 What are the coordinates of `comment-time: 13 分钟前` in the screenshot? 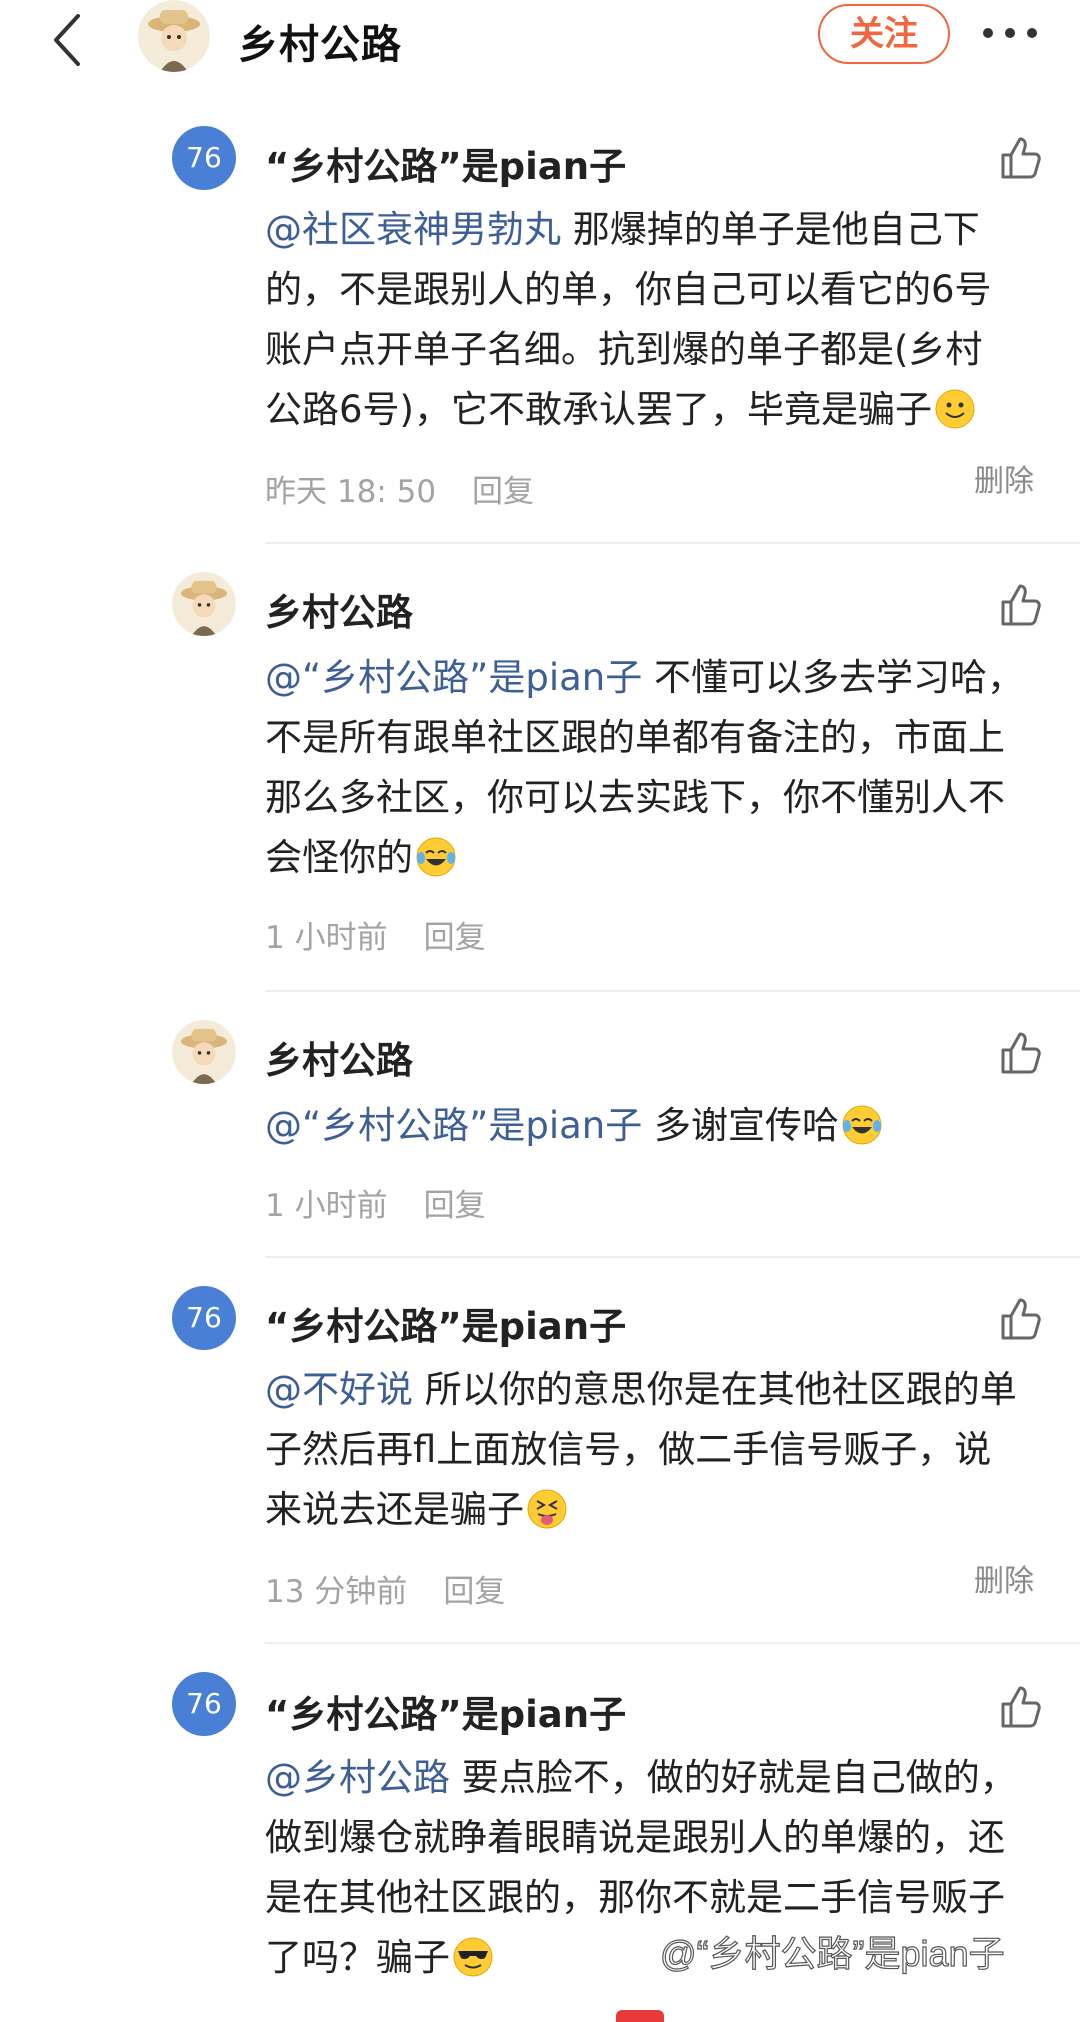 It's located at (336, 1592).